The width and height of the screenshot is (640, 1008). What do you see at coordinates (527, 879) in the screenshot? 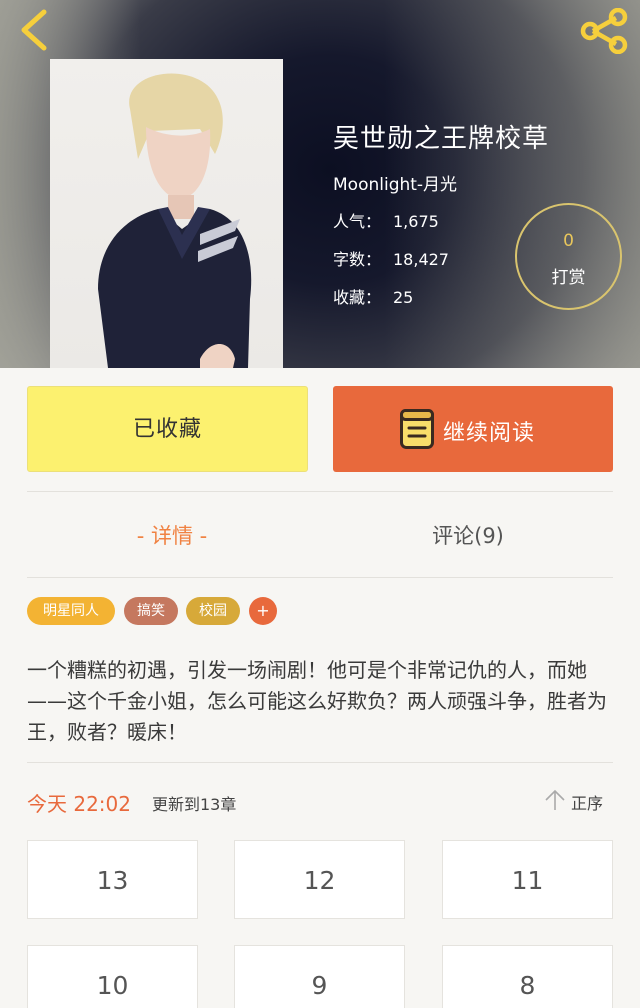
I see `chapter-button: 11` at bounding box center [527, 879].